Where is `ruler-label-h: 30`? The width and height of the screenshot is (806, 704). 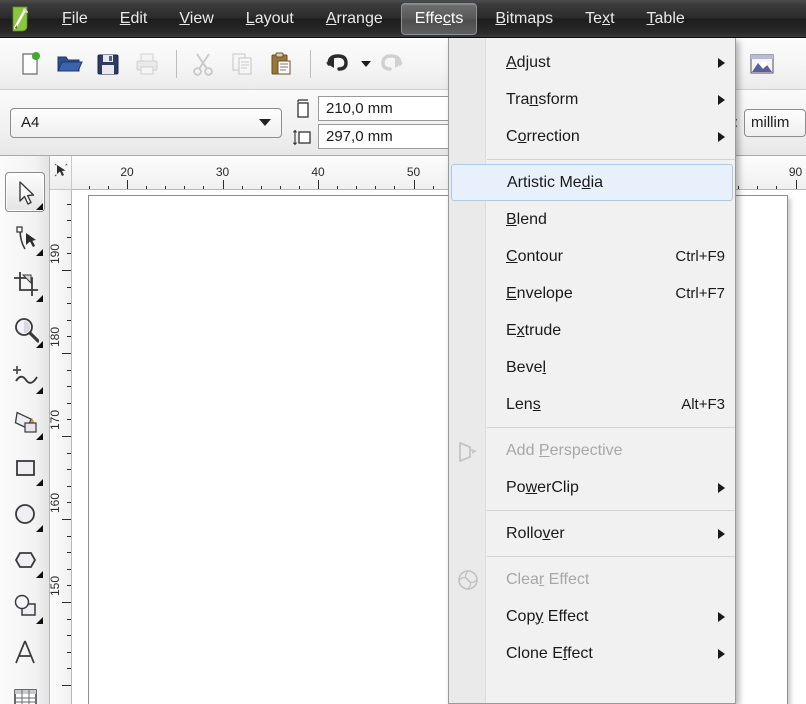
ruler-label-h: 30 is located at coordinates (222, 172).